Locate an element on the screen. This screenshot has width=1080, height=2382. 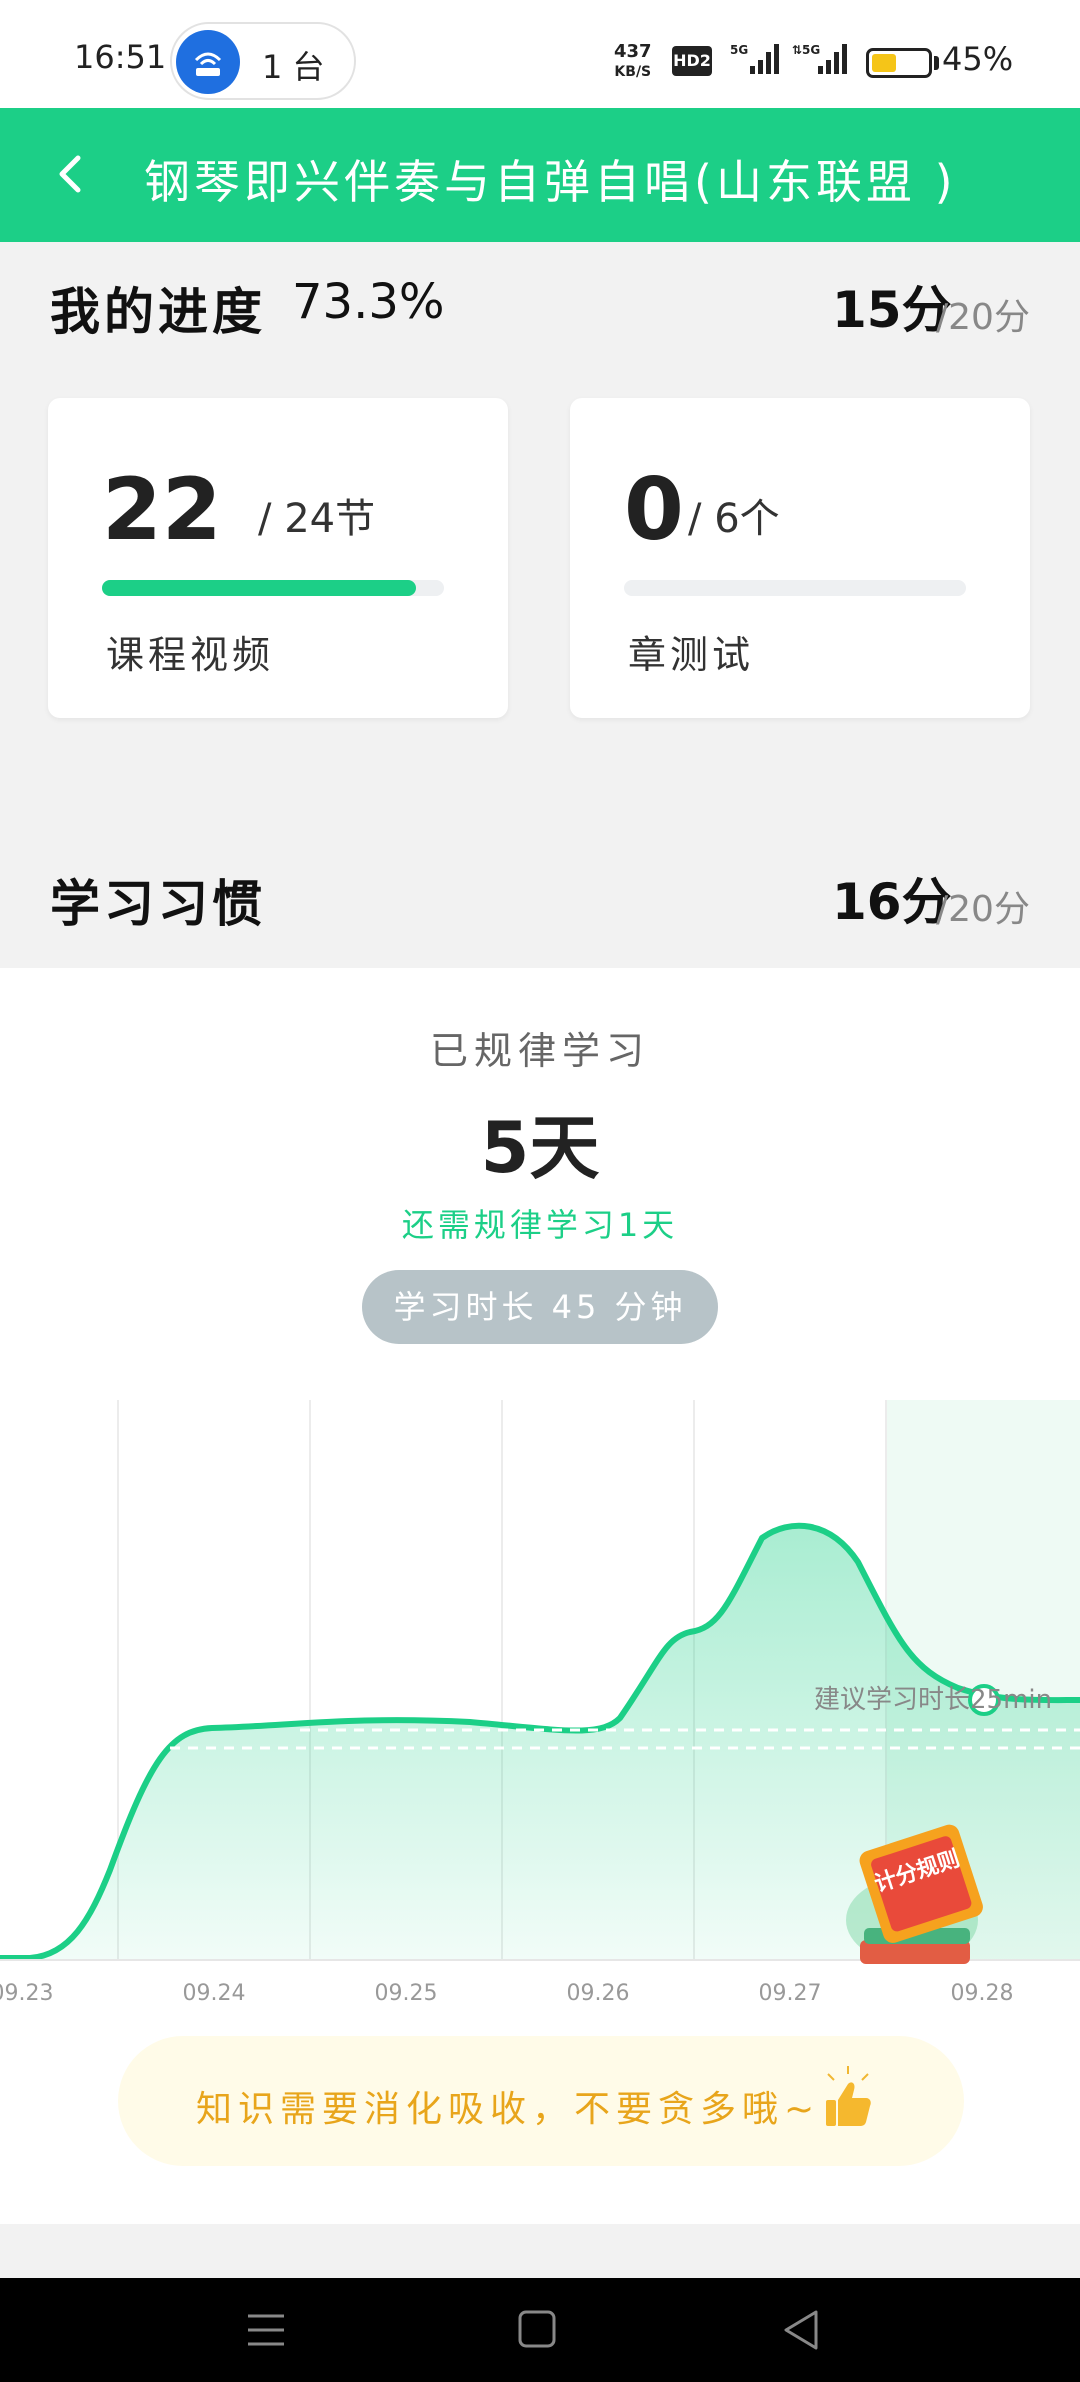
chevron-left-icon is located at coordinates (70, 174).